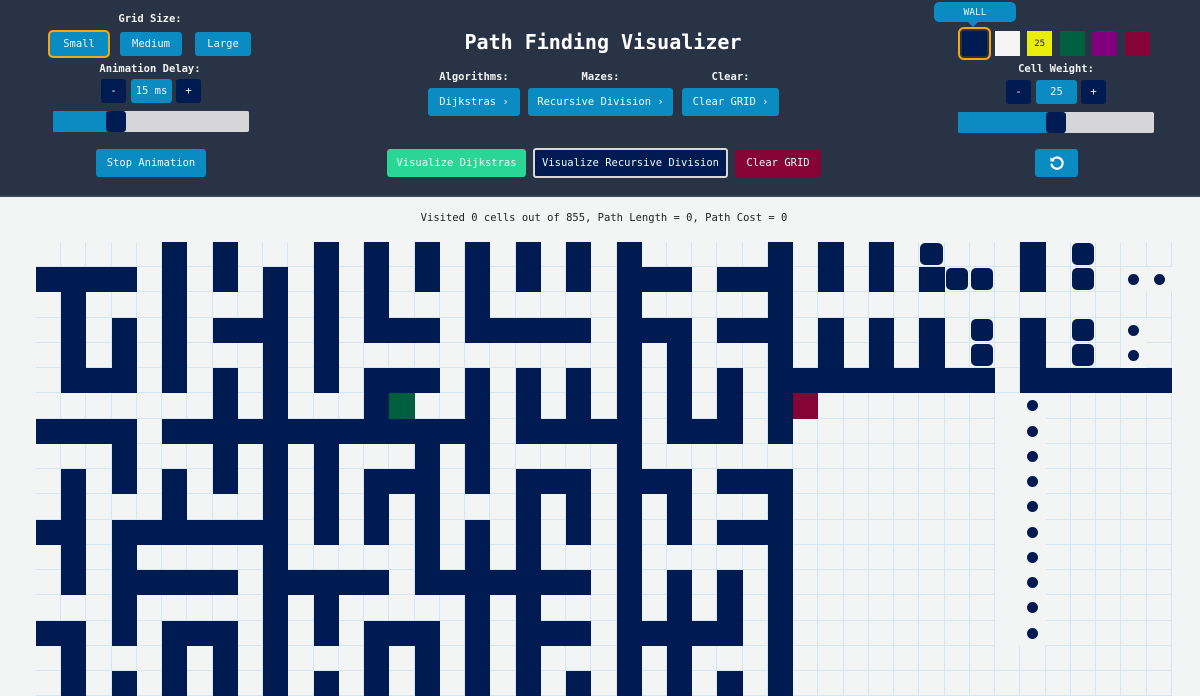 The width and height of the screenshot is (1200, 696). Describe the element at coordinates (1018, 92) in the screenshot. I see `weight-decrement-button: -` at that location.